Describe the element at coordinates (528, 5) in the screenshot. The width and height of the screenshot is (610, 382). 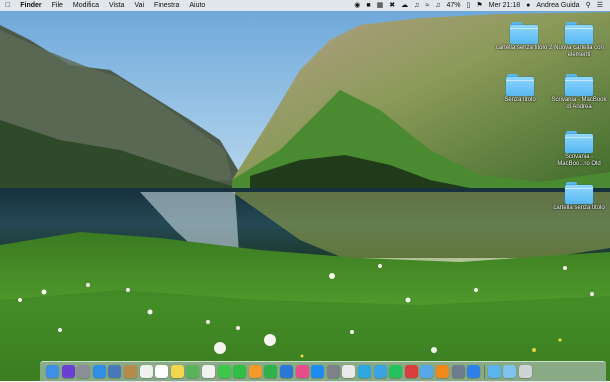
I see `user-avatar-icon: ●` at that location.